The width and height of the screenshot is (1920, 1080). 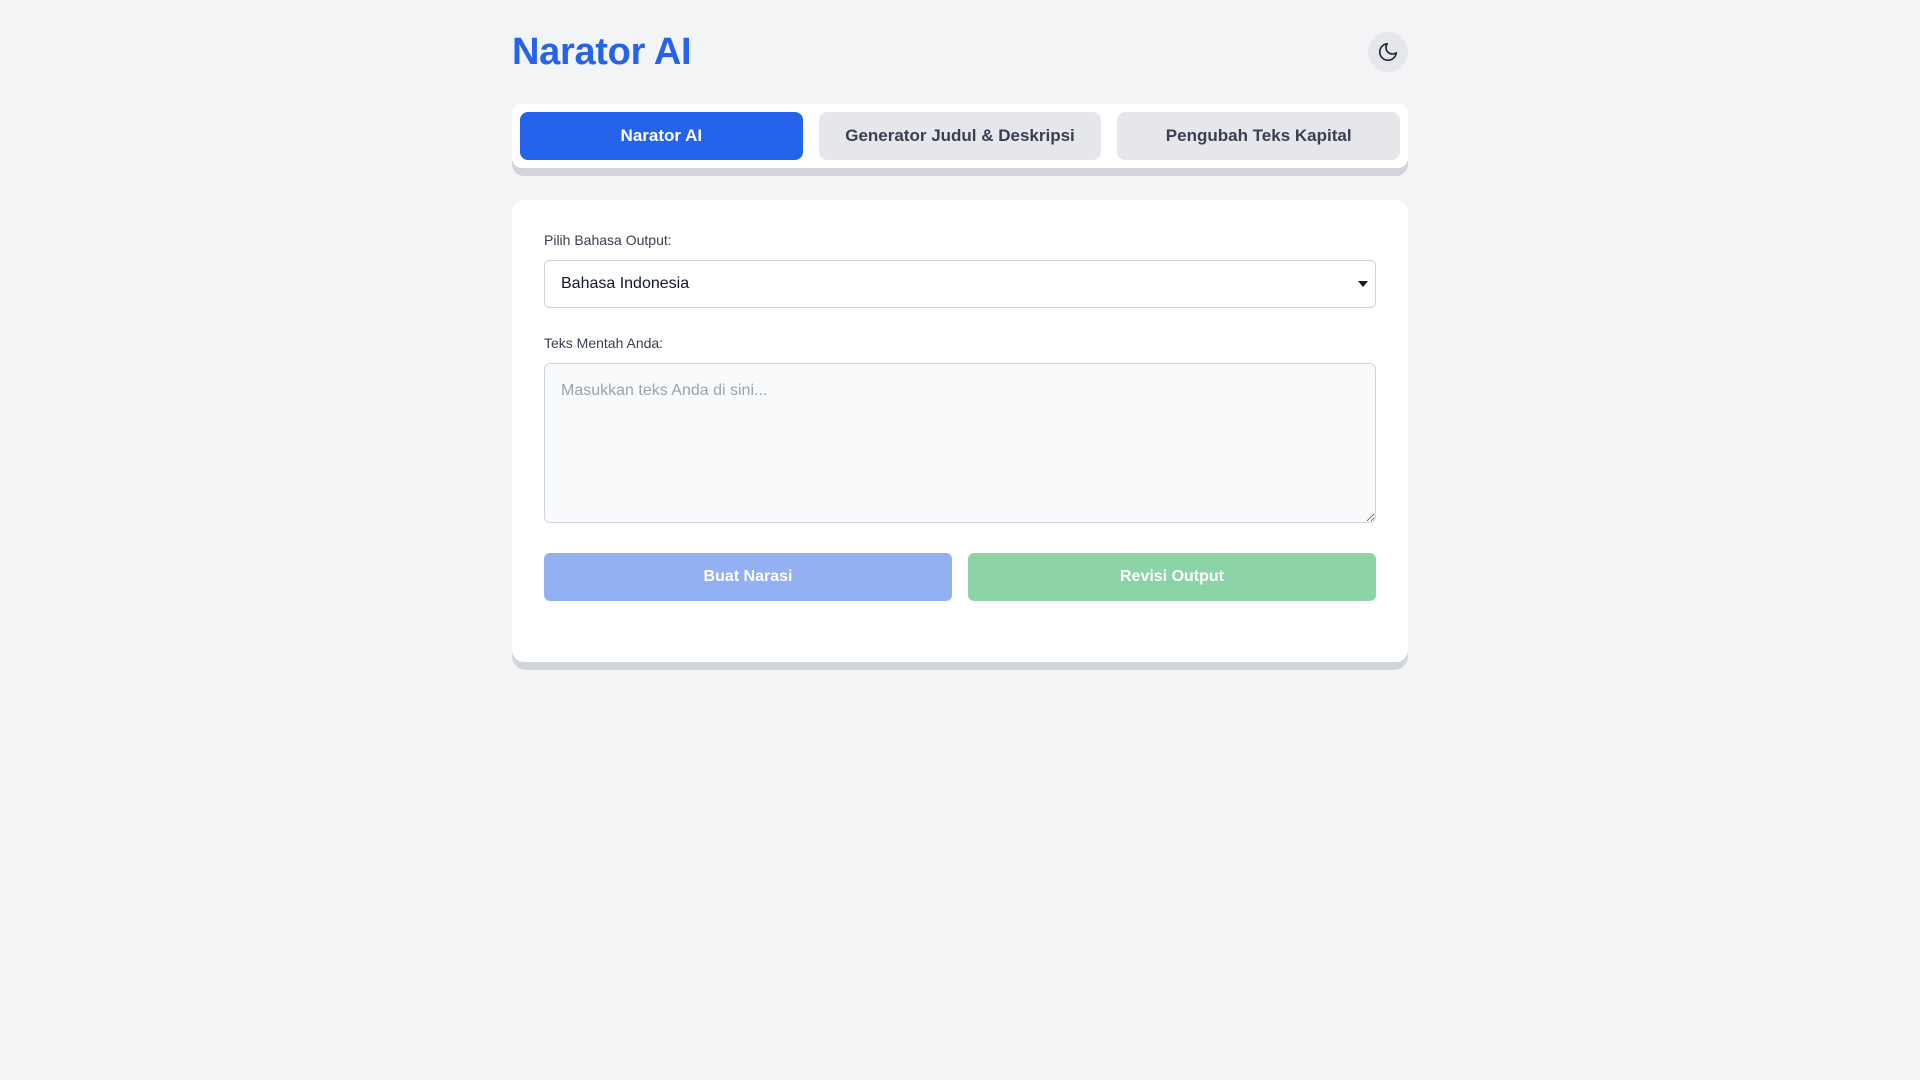 I want to click on language-select: Bahasa Indonesia, so click(x=960, y=284).